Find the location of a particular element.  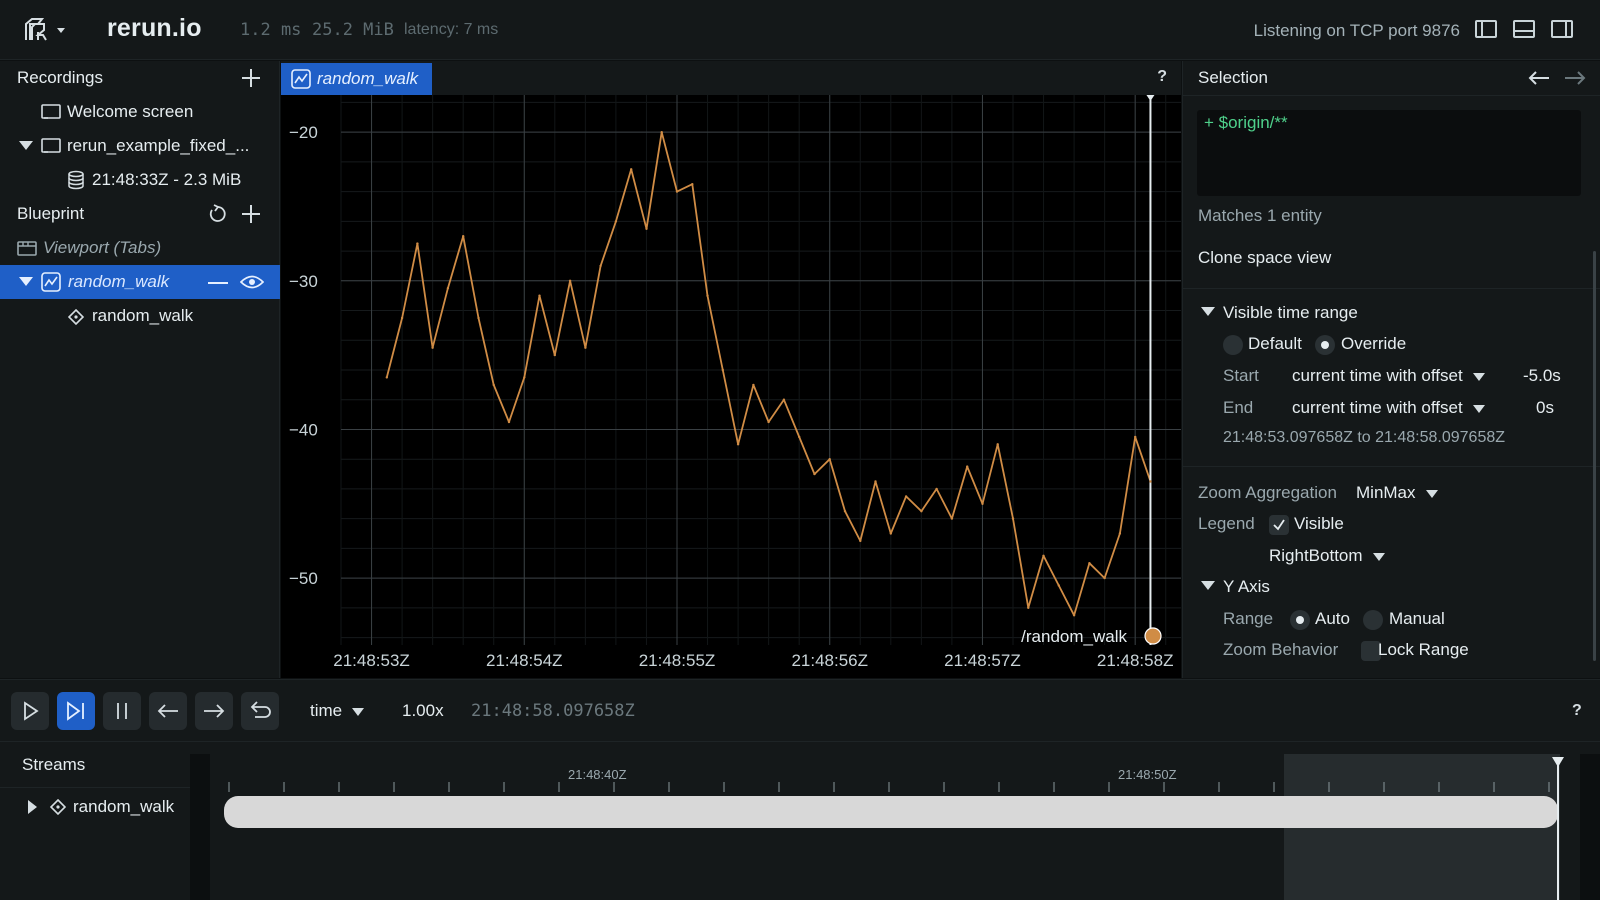

start-offset-value: -5.0s is located at coordinates (1542, 376).